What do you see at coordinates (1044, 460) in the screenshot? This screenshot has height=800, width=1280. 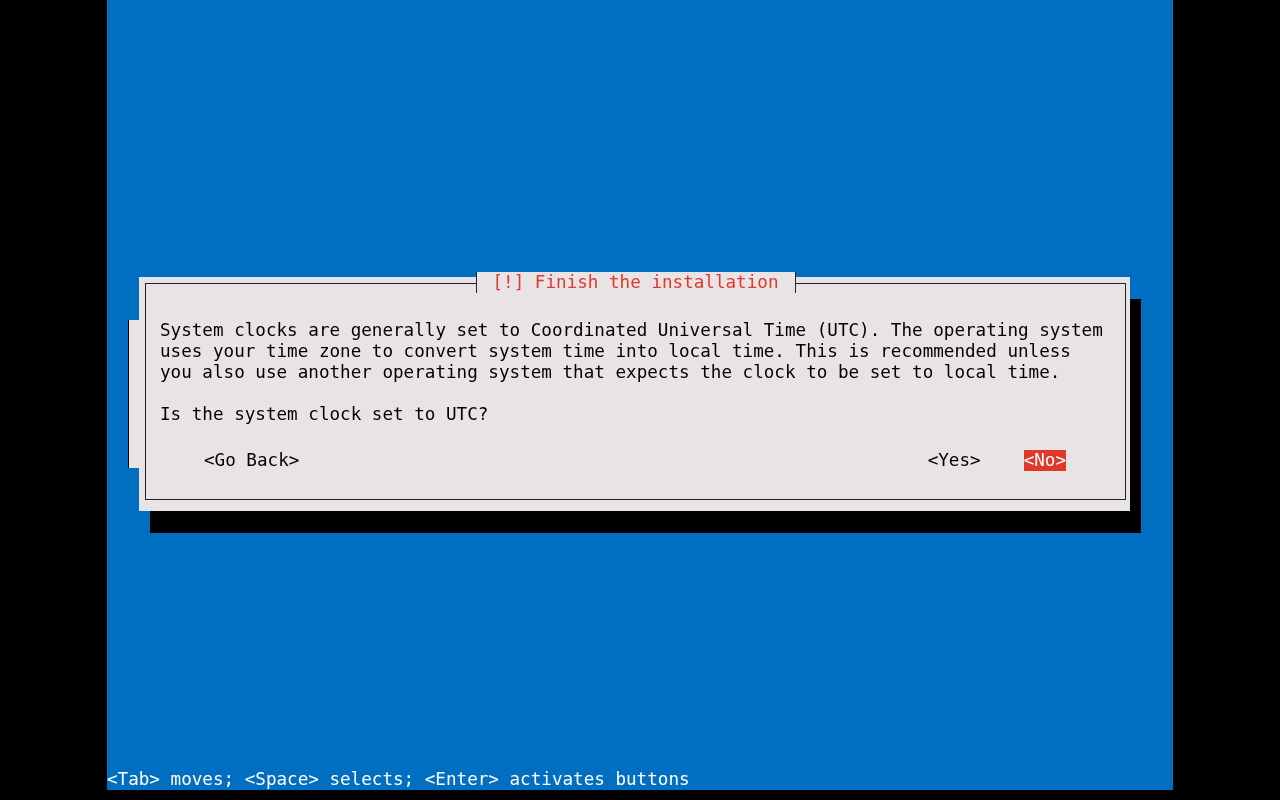 I see `dialog-button: <No>` at bounding box center [1044, 460].